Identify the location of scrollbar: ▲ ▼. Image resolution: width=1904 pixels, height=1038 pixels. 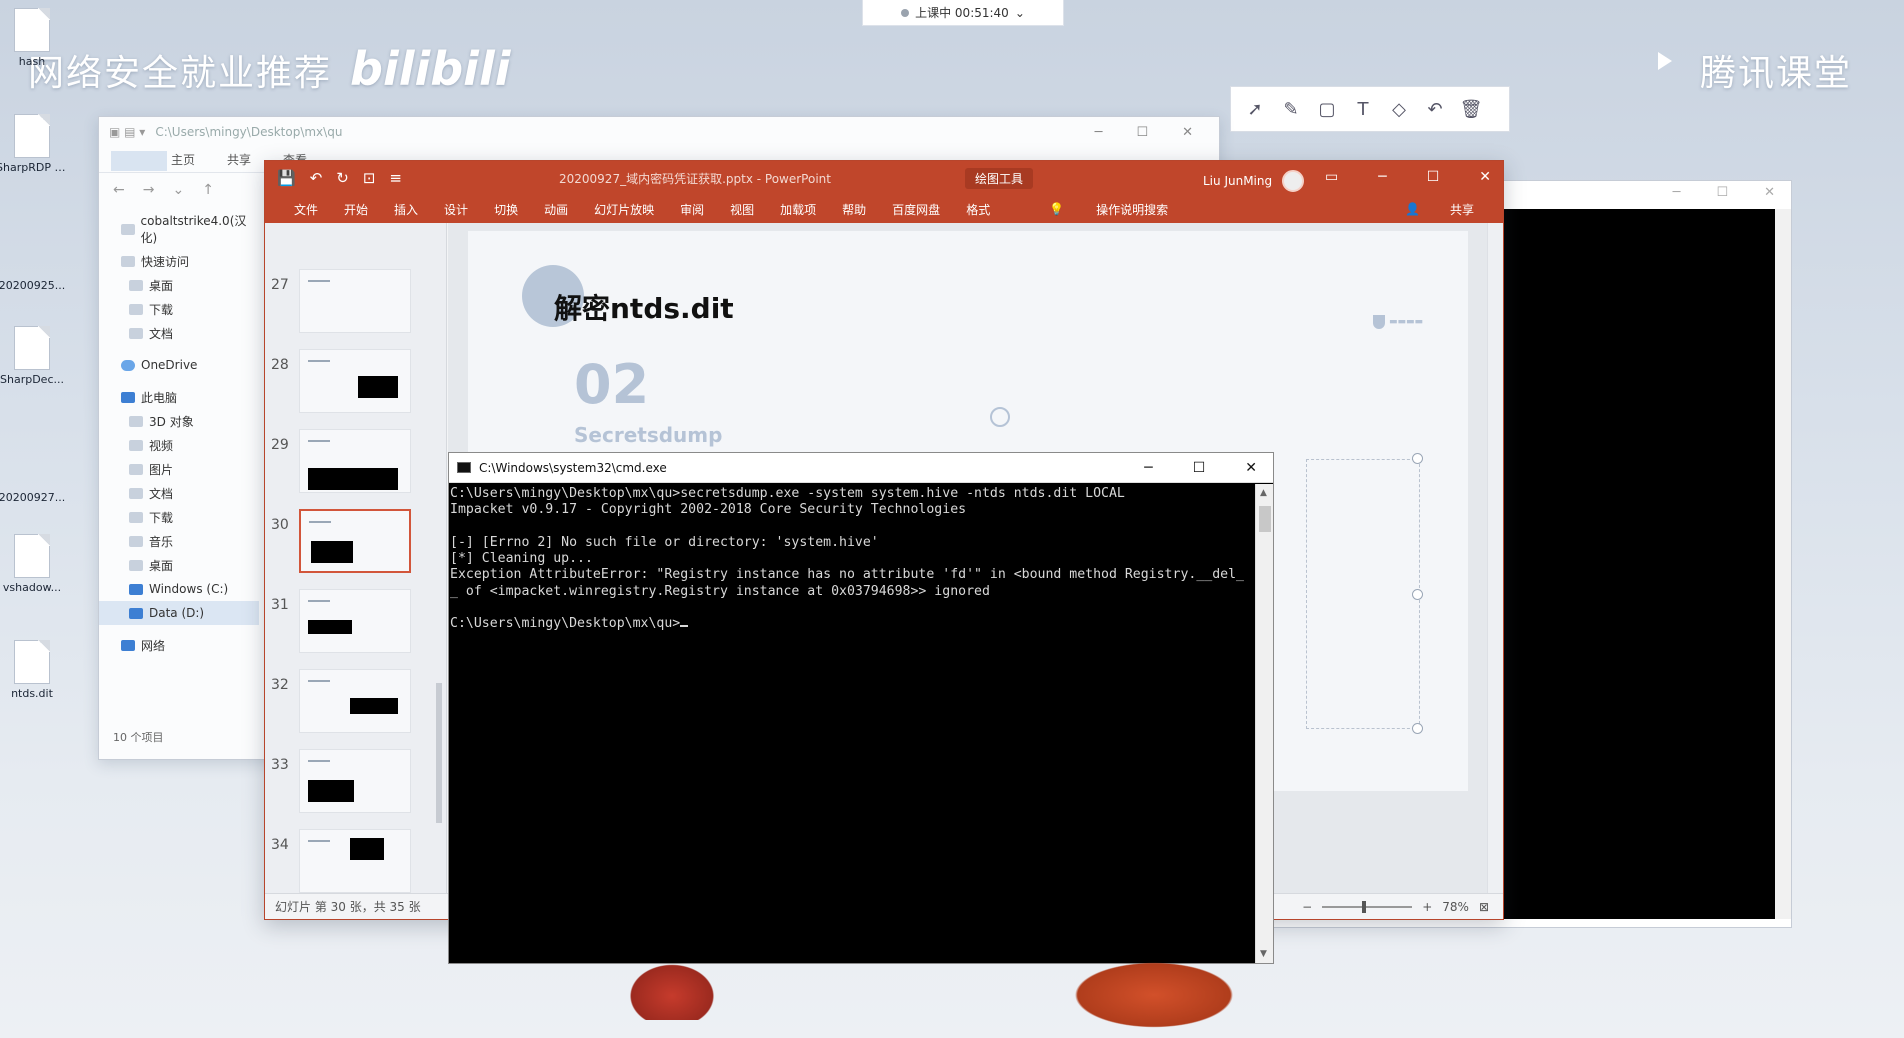
(1264, 723).